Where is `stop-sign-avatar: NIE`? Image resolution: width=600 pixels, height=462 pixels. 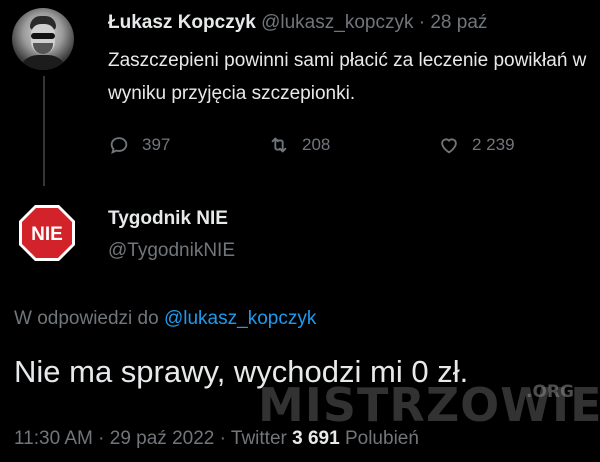
stop-sign-avatar: NIE is located at coordinates (47, 233).